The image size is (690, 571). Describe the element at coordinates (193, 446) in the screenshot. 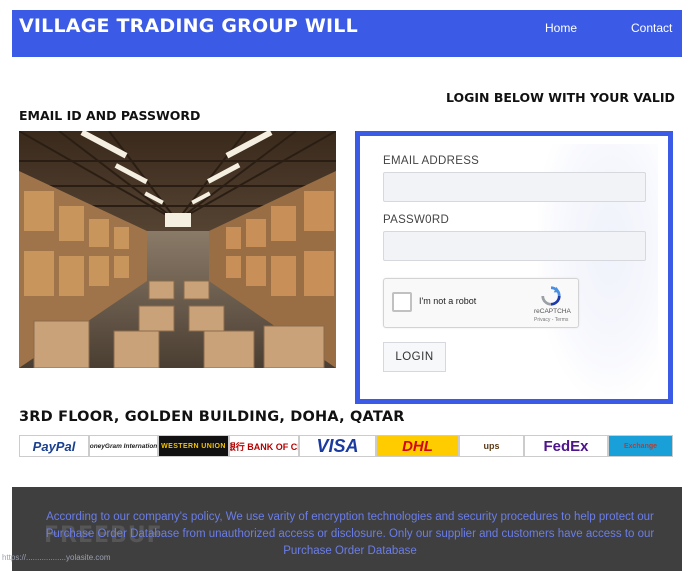

I see `western-union-logo: WESTERN UNION` at that location.